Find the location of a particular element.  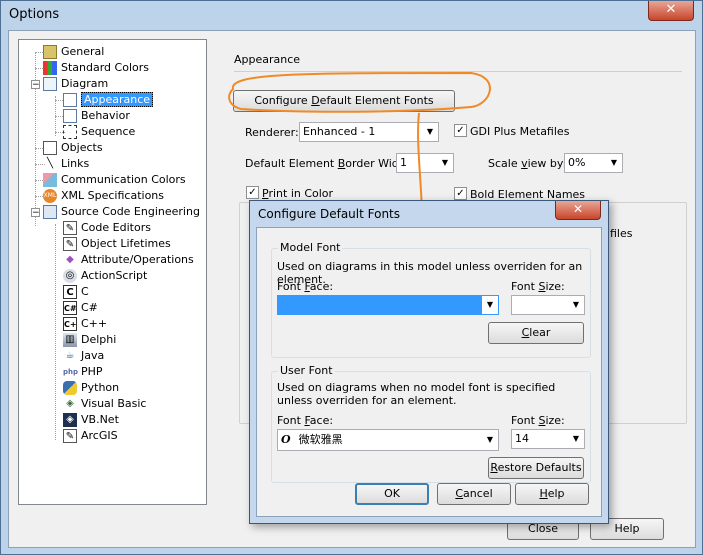

tree-item-attribute-operations: ◆ Attribute/Operations is located at coordinates (128, 260).